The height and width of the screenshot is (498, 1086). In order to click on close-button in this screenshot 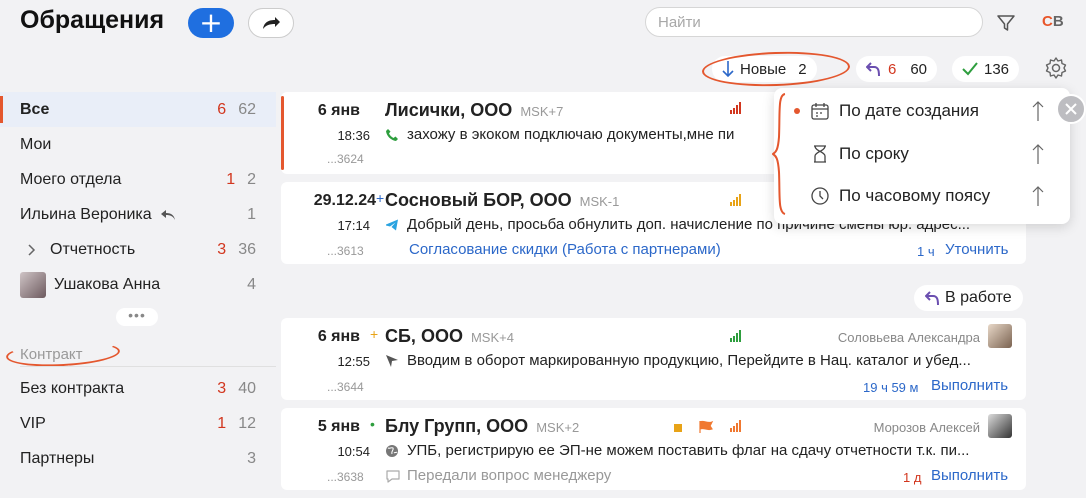, I will do `click(1071, 109)`.